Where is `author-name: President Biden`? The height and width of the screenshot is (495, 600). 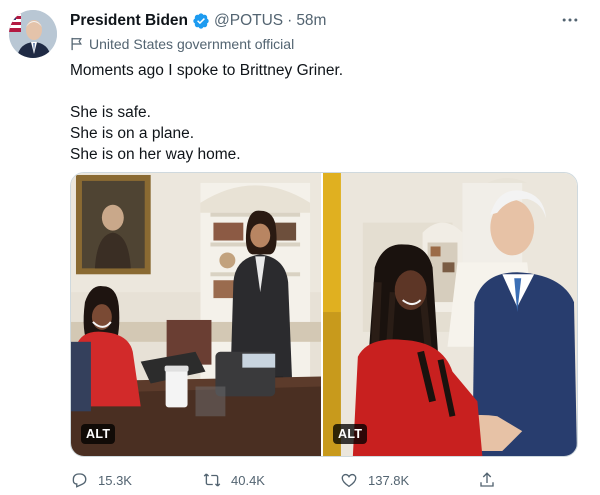 author-name: President Biden is located at coordinates (129, 21).